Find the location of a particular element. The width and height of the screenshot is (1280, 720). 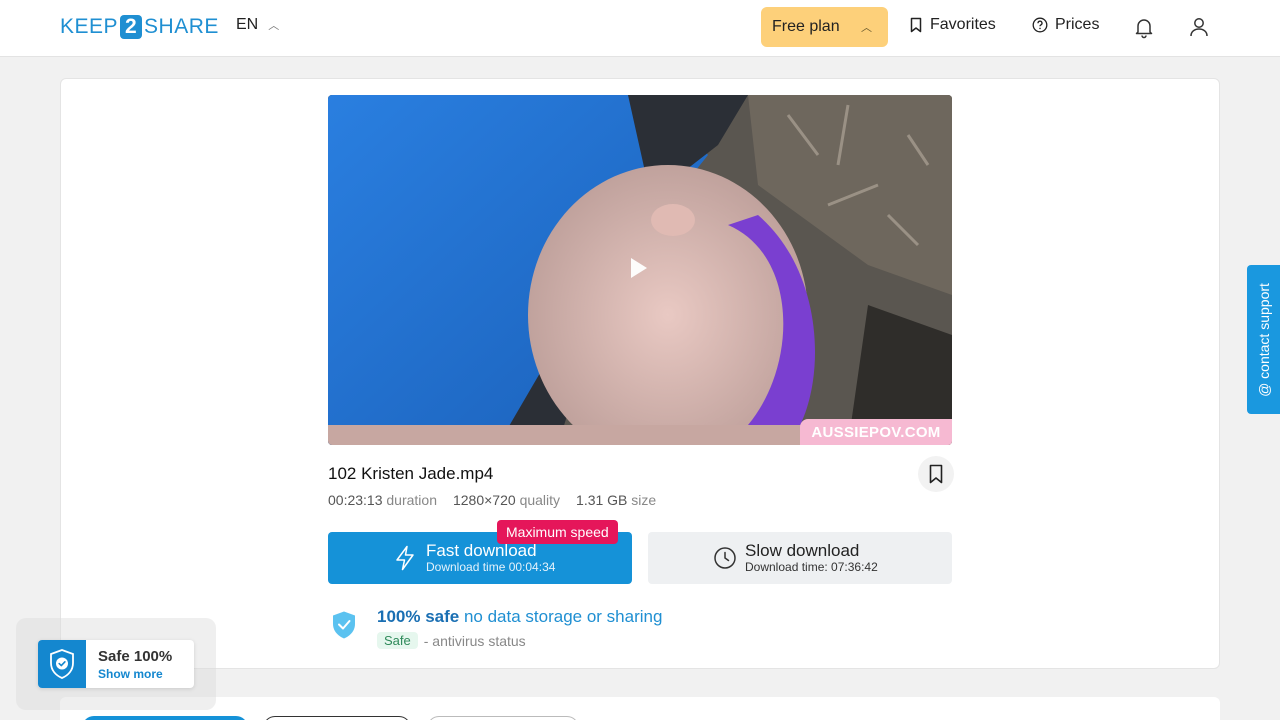

safe-popup-title: Safe 100% is located at coordinates (135, 656).